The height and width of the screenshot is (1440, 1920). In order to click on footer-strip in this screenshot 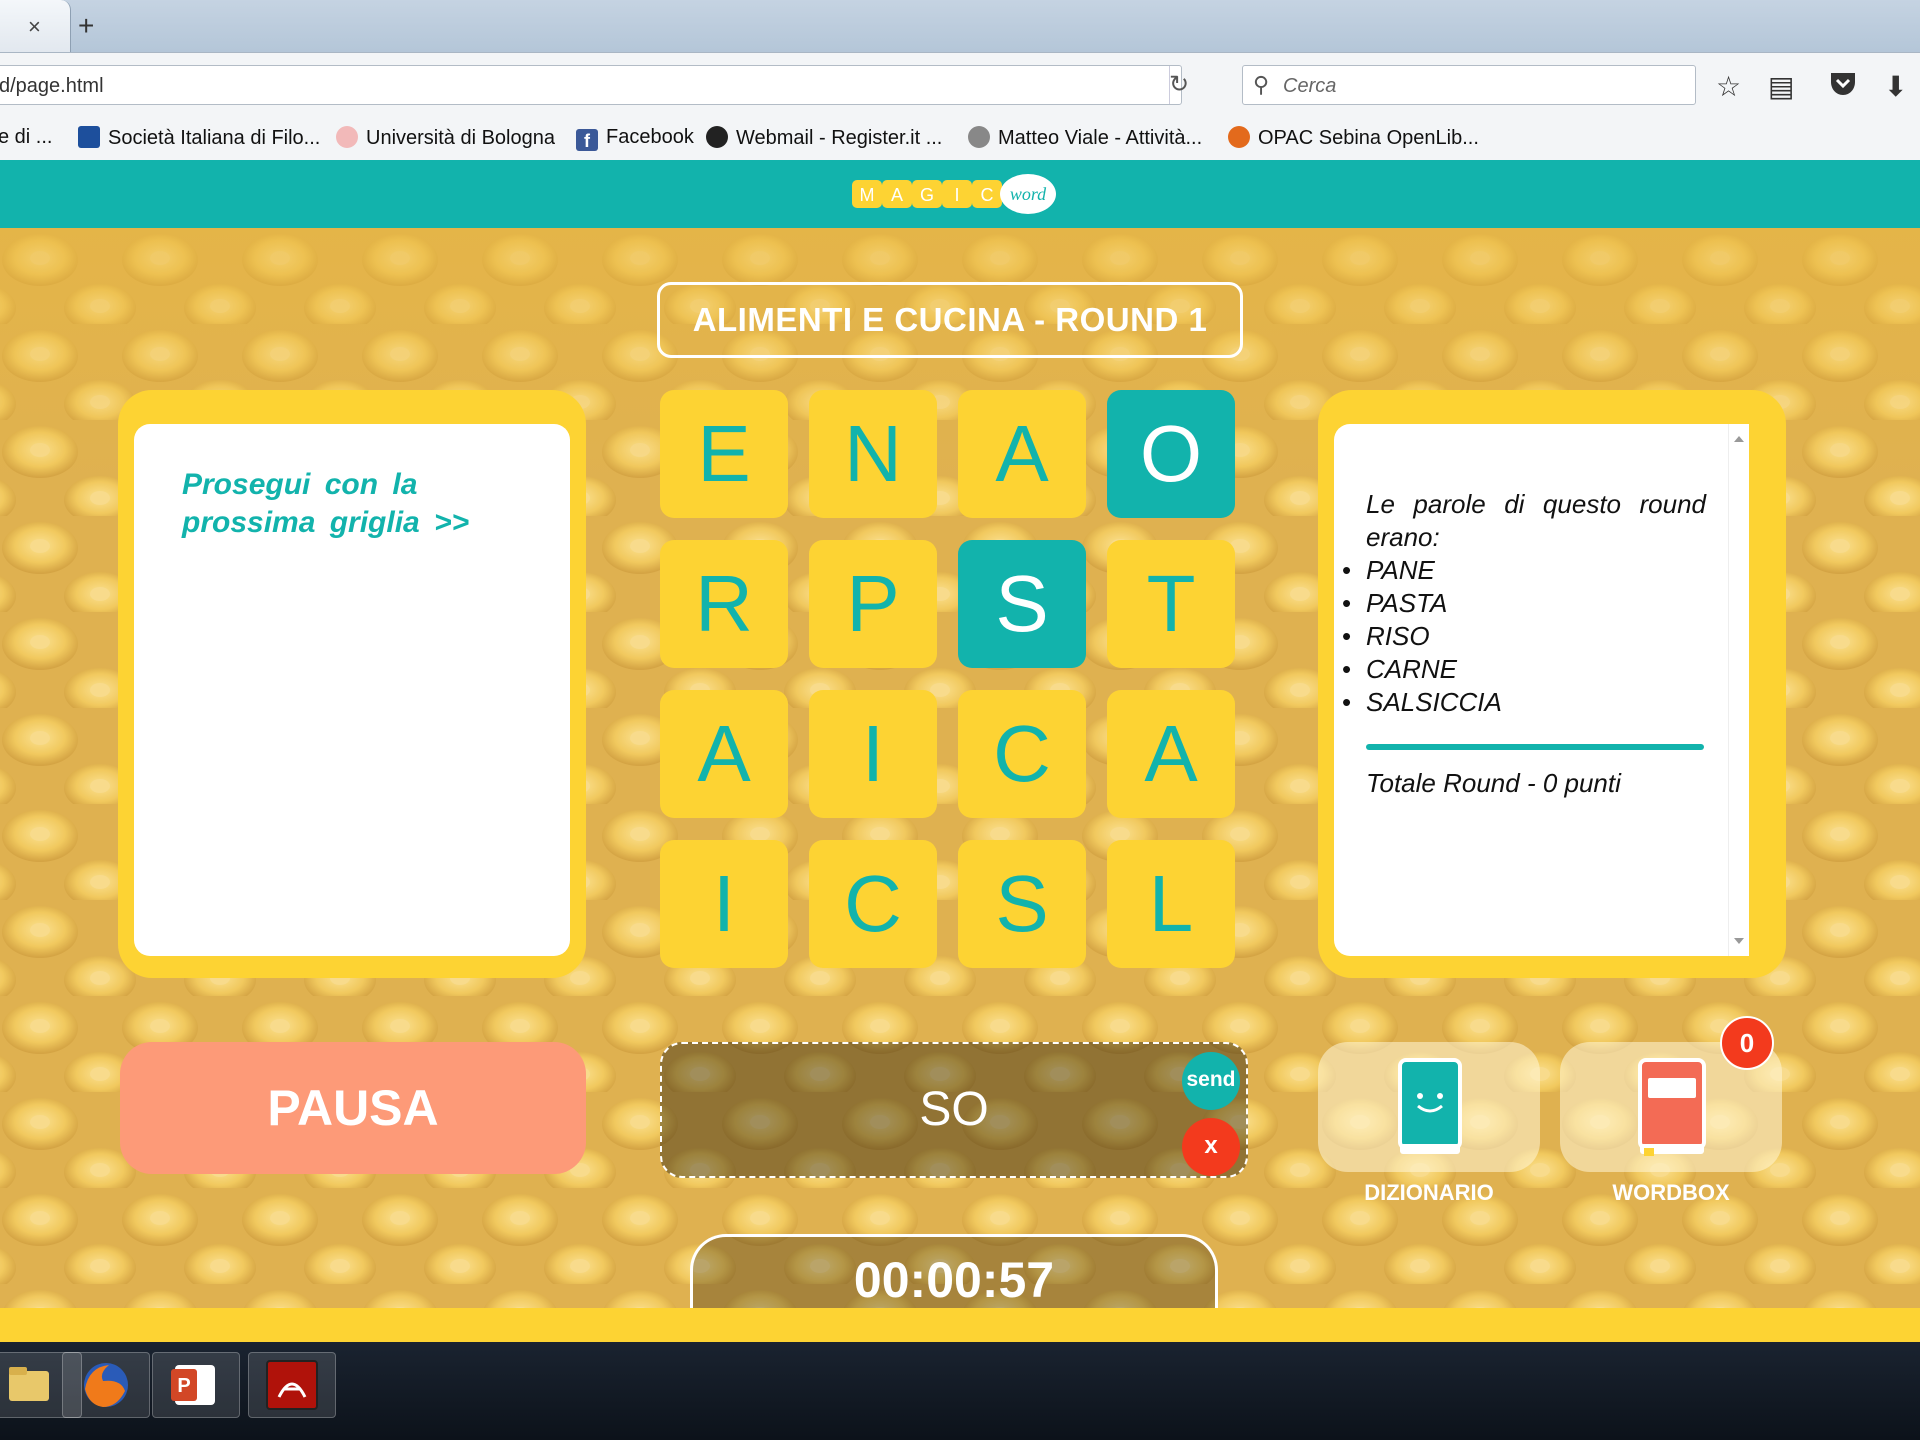, I will do `click(960, 1325)`.